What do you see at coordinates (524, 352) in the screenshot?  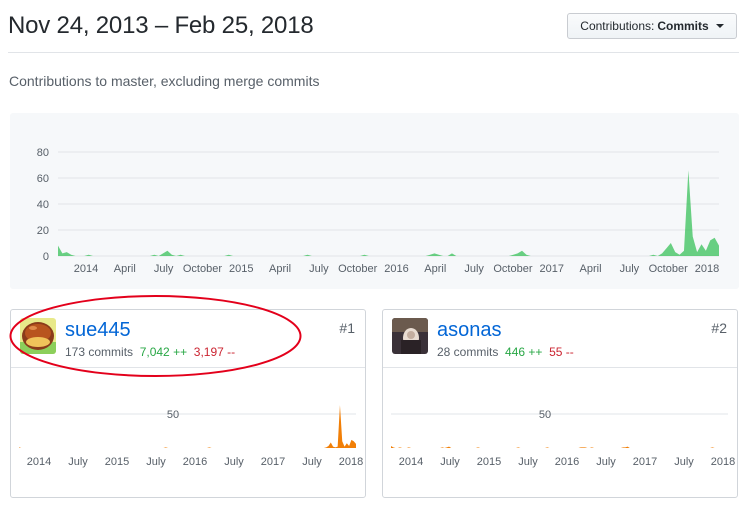 I see `additions-count: 446 ++` at bounding box center [524, 352].